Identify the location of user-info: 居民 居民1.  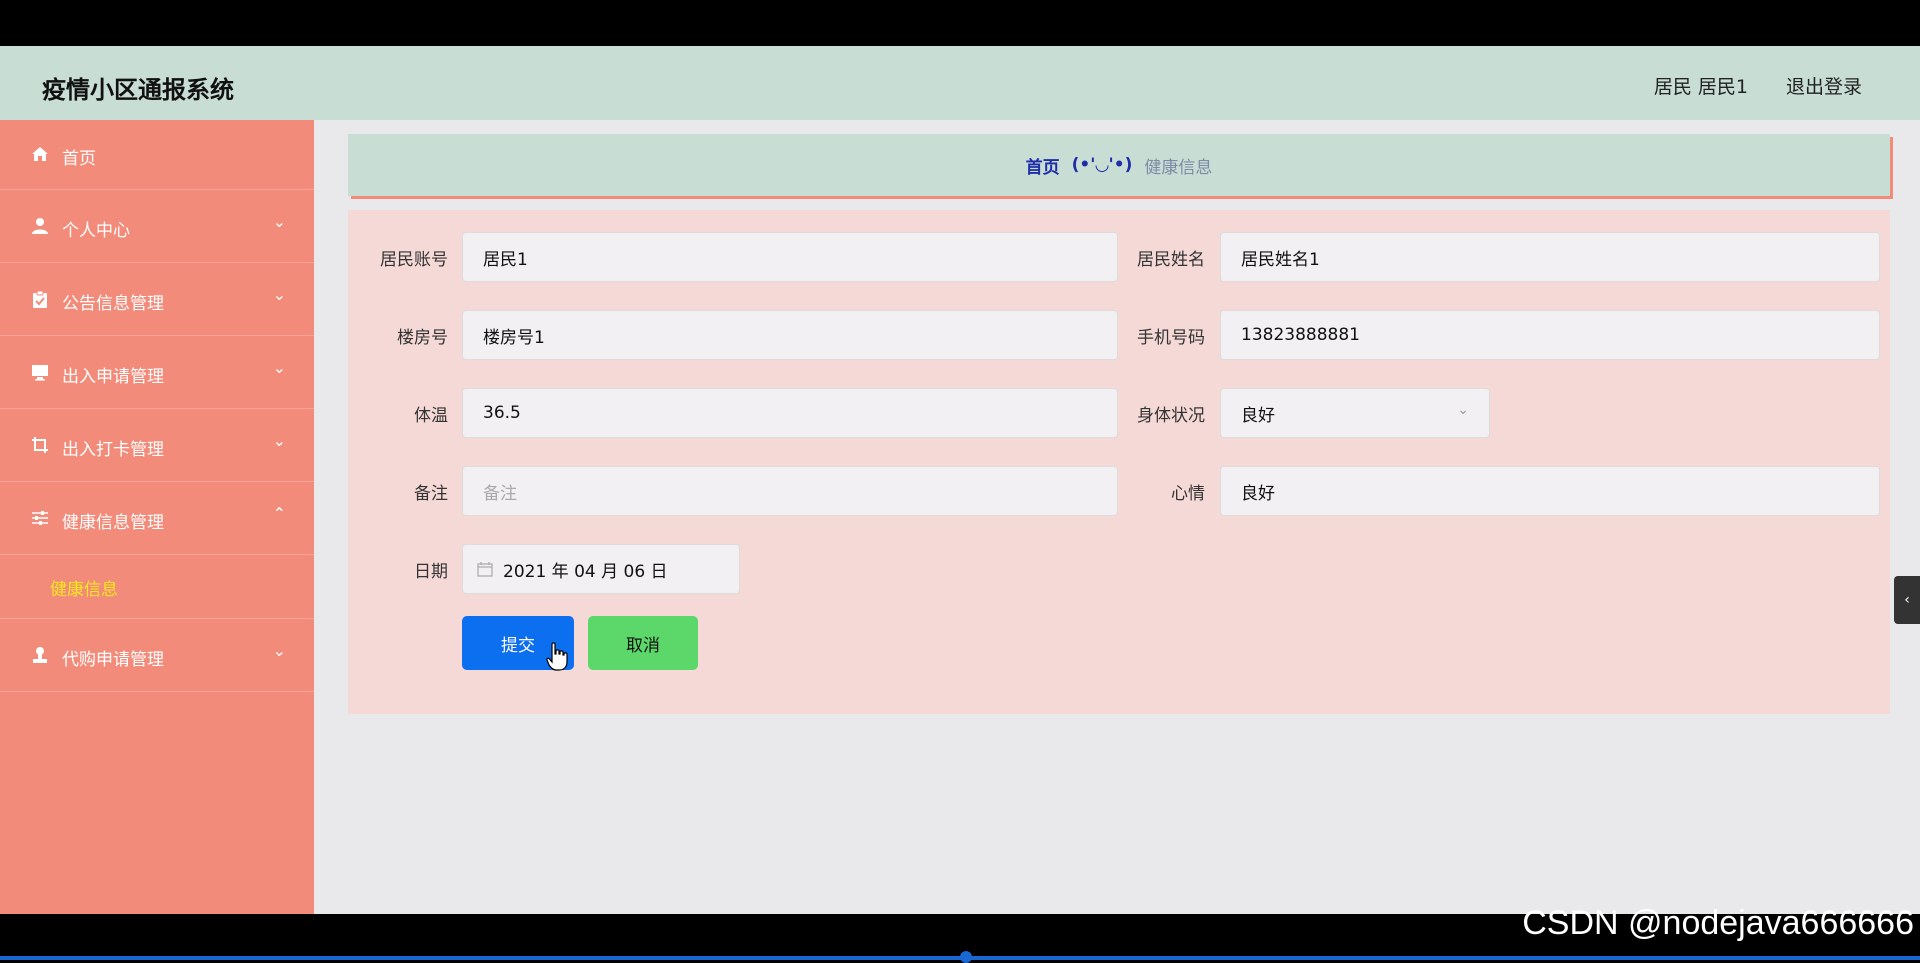
(1700, 87).